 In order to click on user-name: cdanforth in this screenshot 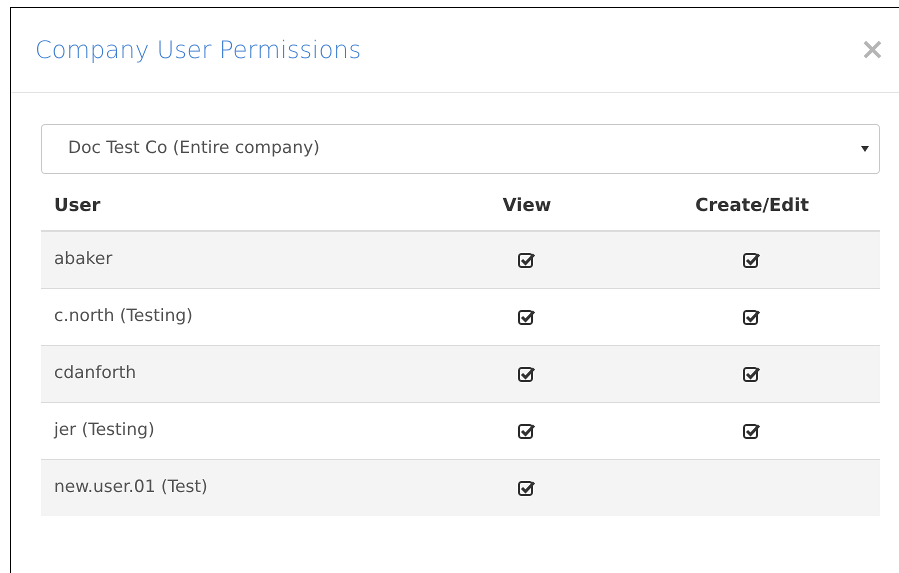, I will do `click(95, 372)`.